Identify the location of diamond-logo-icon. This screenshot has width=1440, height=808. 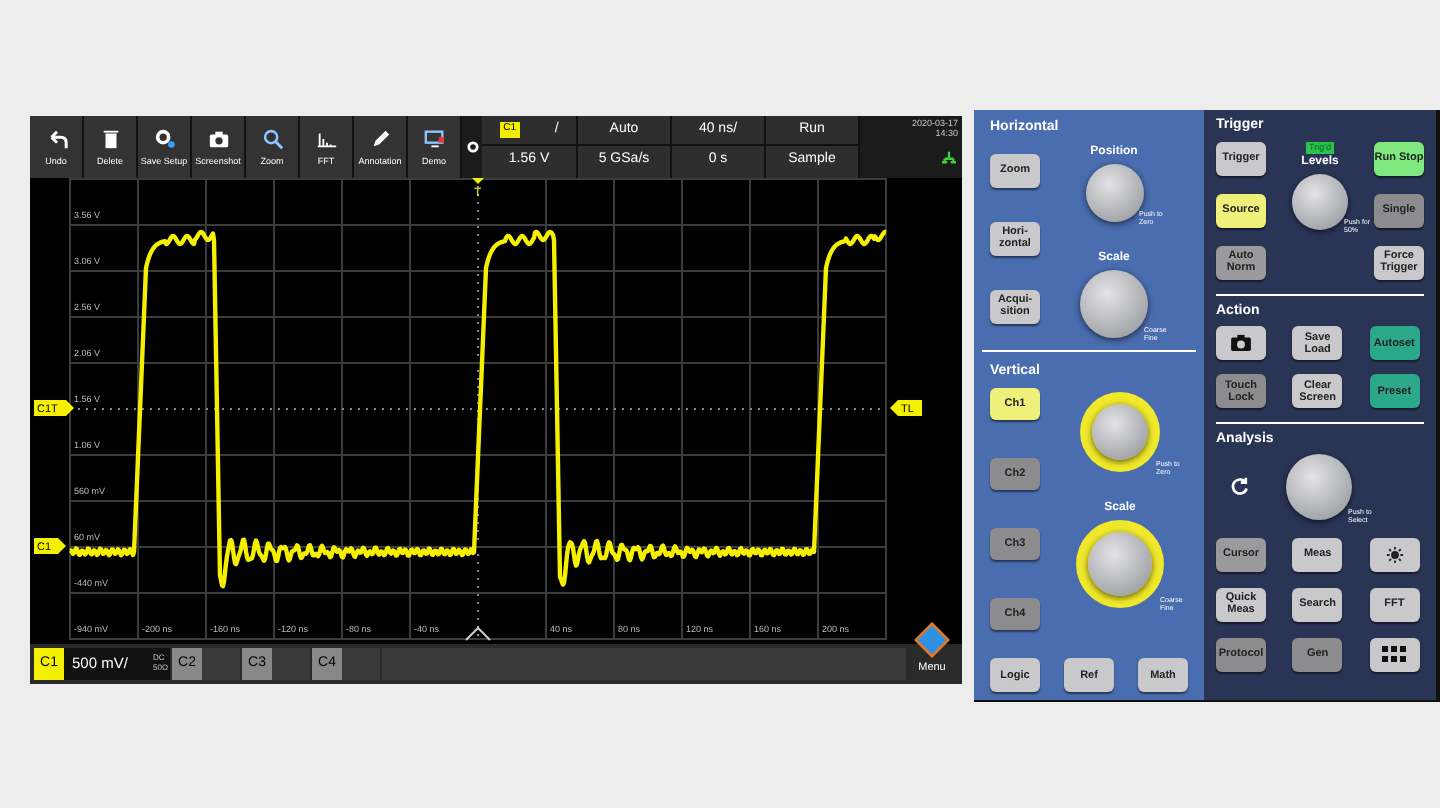
(932, 640).